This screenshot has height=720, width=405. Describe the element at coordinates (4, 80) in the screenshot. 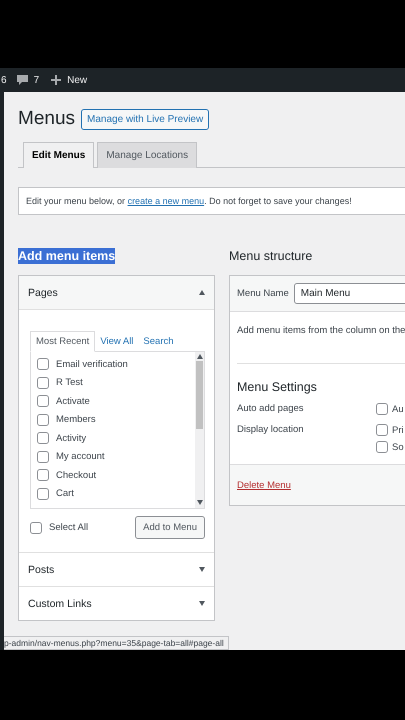

I see `updates-count: 6` at that location.